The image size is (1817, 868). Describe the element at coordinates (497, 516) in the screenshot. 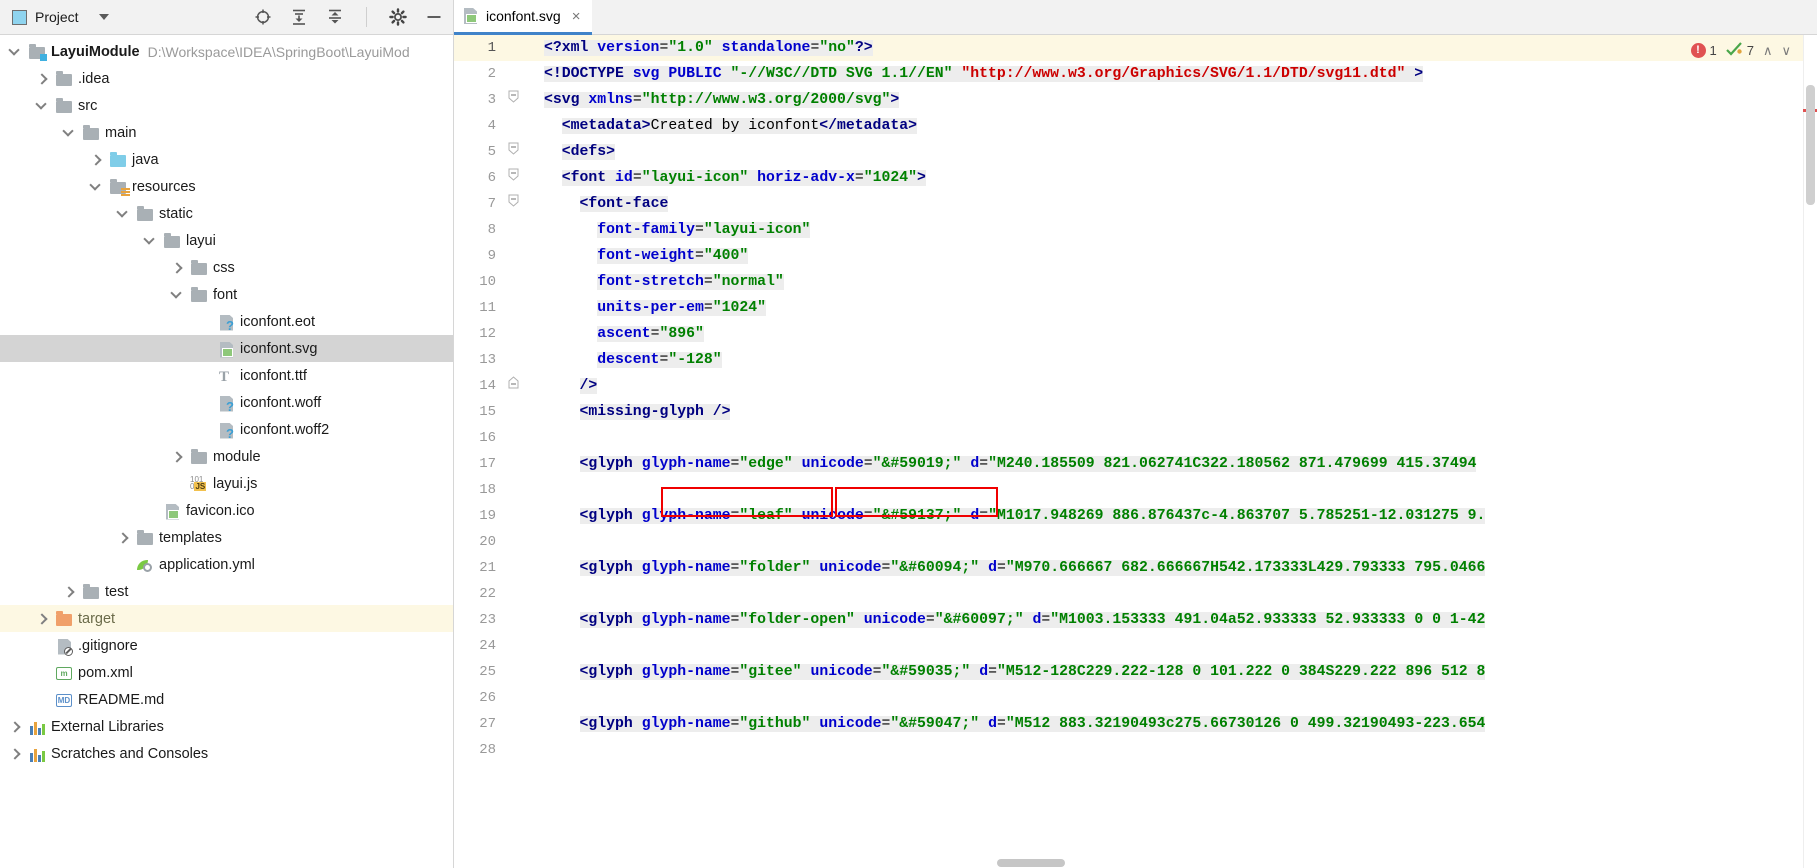

I see `gutter-line: 19` at that location.